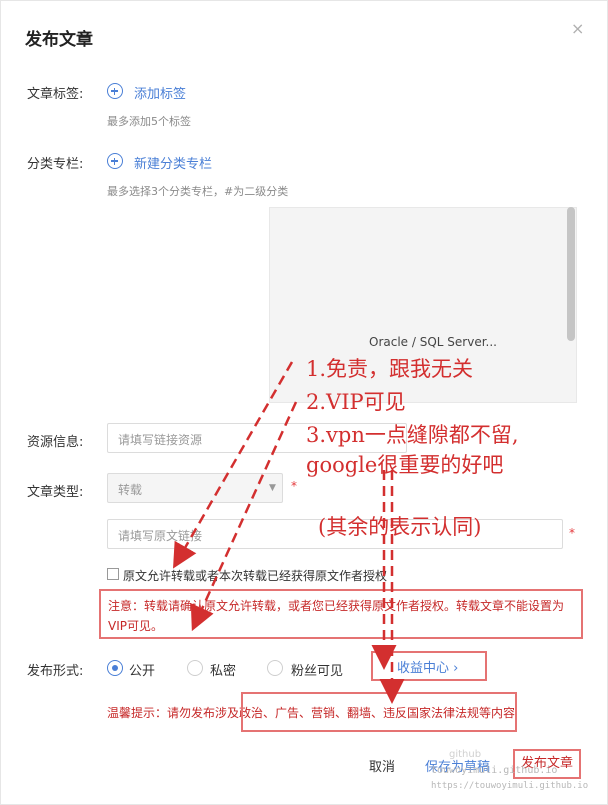 This screenshot has height=805, width=608. What do you see at coordinates (577, 28) in the screenshot?
I see `close-icon: ×` at bounding box center [577, 28].